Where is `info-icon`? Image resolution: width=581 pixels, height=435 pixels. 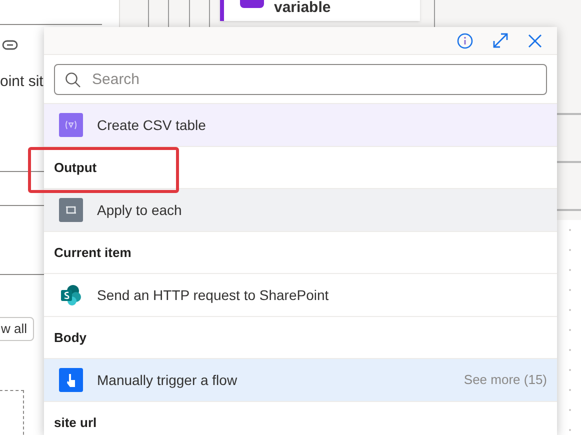
info-icon is located at coordinates (465, 40).